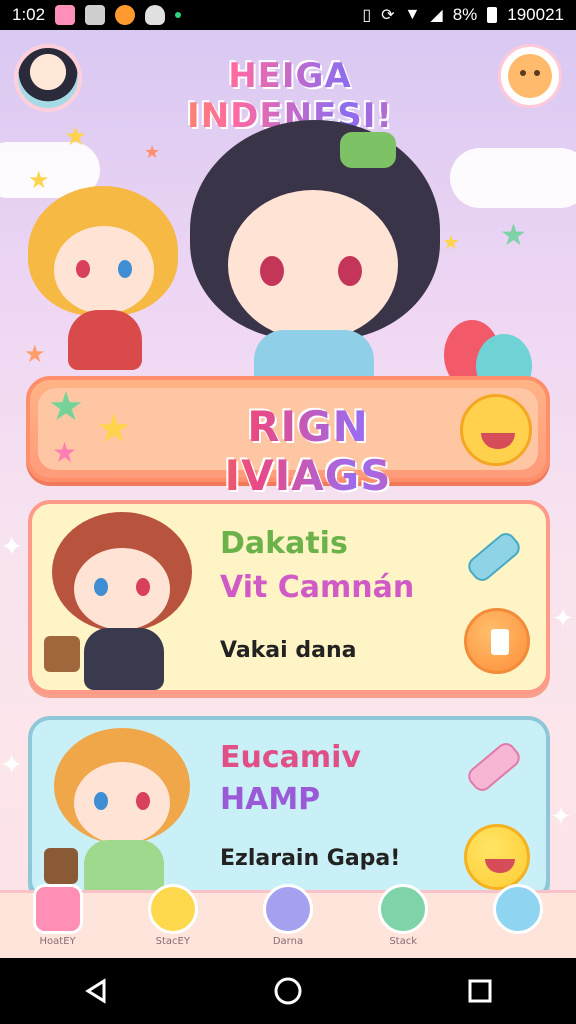 This screenshot has width=576, height=1024. Describe the element at coordinates (310, 858) in the screenshot. I see `card-description: Ezlarain Gapa!` at that location.